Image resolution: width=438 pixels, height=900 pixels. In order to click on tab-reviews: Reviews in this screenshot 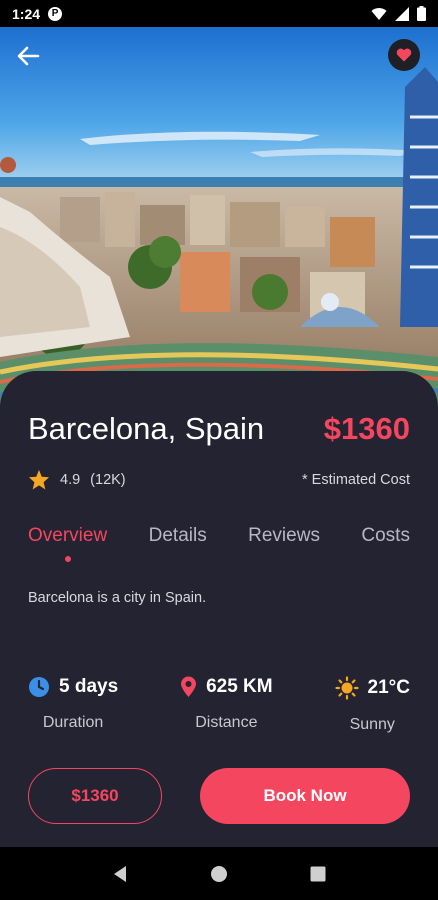, I will do `click(284, 536)`.